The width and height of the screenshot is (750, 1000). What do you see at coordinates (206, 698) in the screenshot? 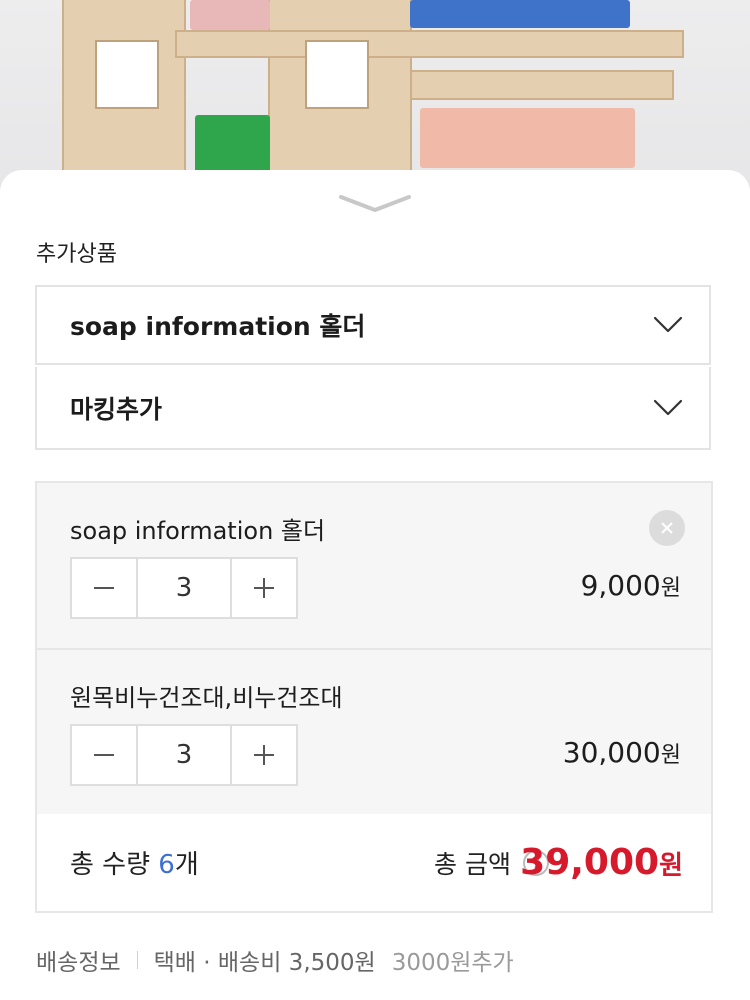
I see `cart-item-name: 원목비누건조대,비누건조대` at bounding box center [206, 698].